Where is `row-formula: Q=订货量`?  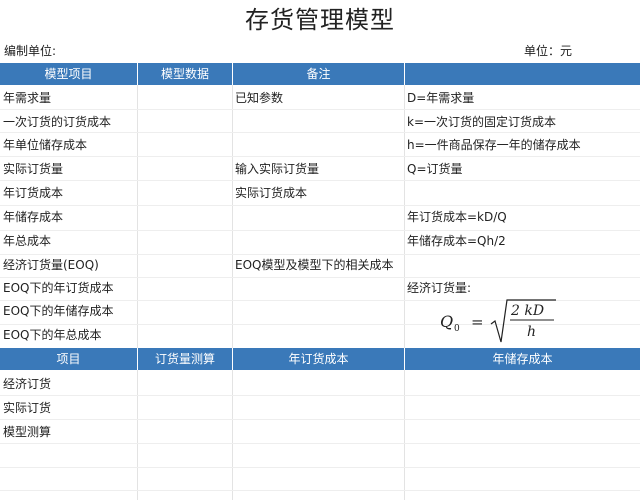 row-formula: Q=订货量 is located at coordinates (435, 169).